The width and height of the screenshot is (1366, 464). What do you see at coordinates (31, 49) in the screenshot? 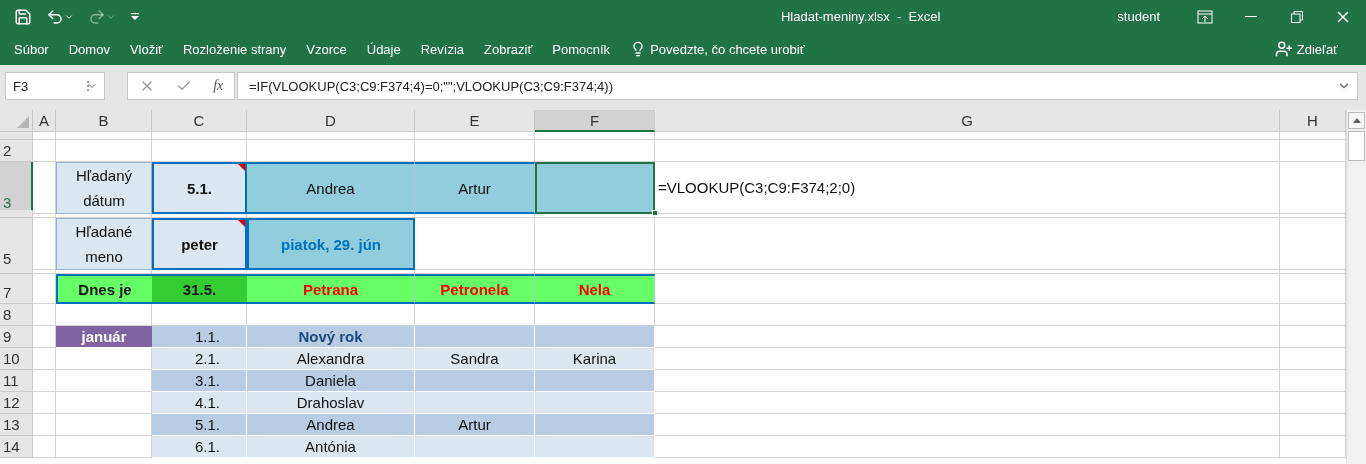
I see `ribbon-tab: Súbor` at bounding box center [31, 49].